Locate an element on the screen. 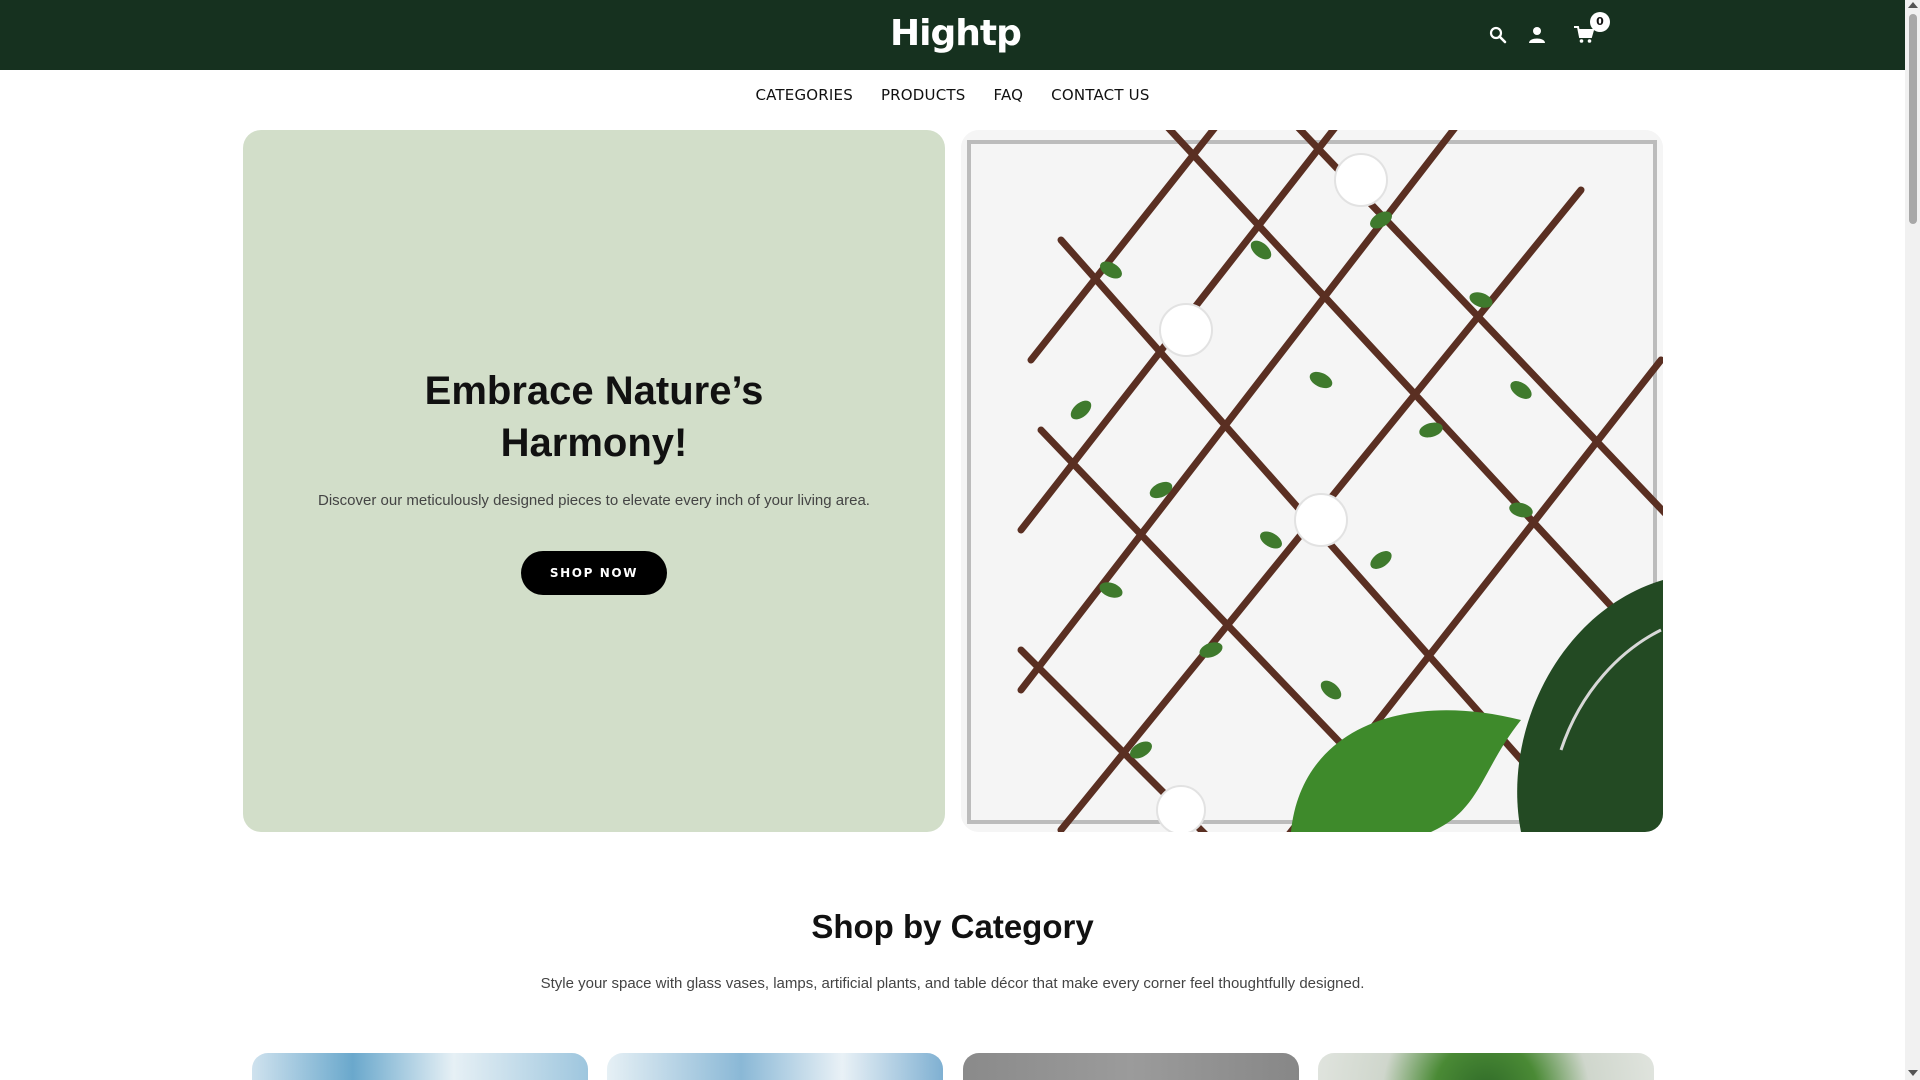  hero-title: Embrace Nature’s Harmony! is located at coordinates (594, 417).